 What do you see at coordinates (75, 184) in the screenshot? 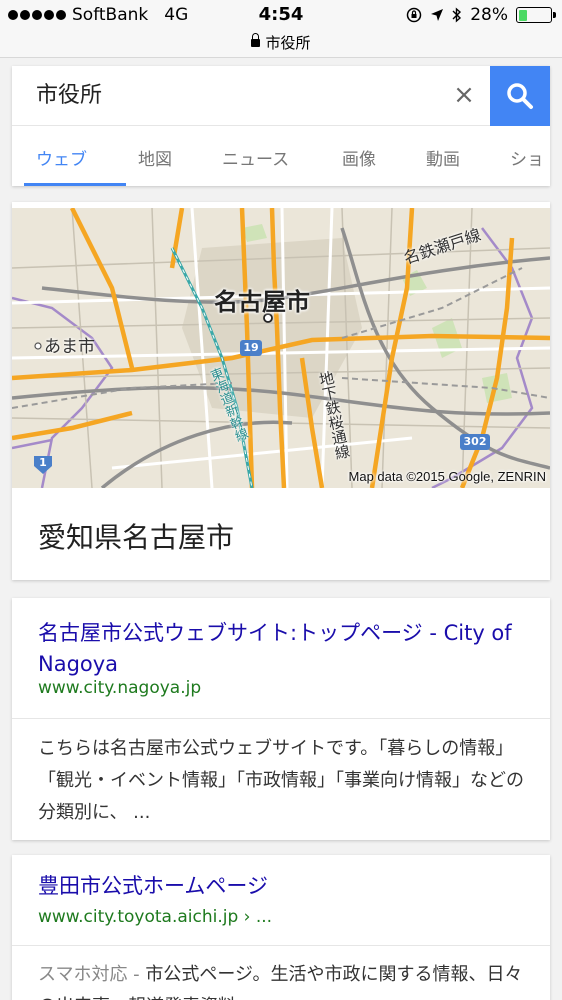
I see `active-tab-indicator` at bounding box center [75, 184].